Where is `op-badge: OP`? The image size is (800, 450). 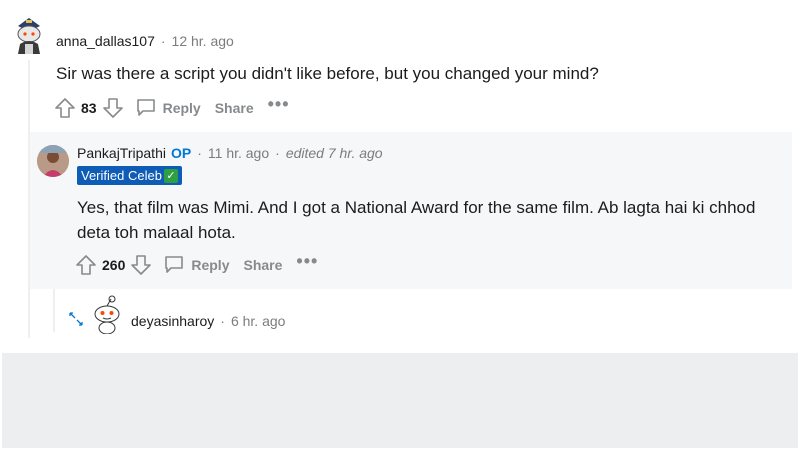 op-badge: OP is located at coordinates (181, 153).